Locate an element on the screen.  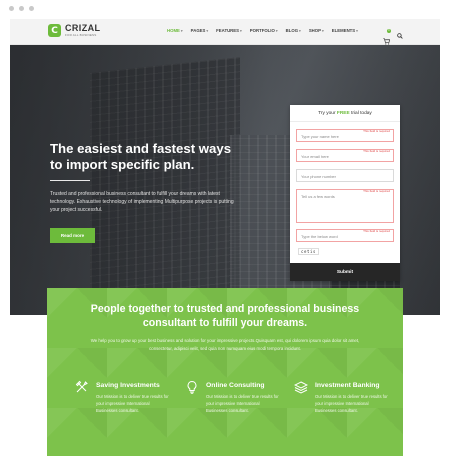
feature-title: Investment Banking is located at coordinates (347, 385).